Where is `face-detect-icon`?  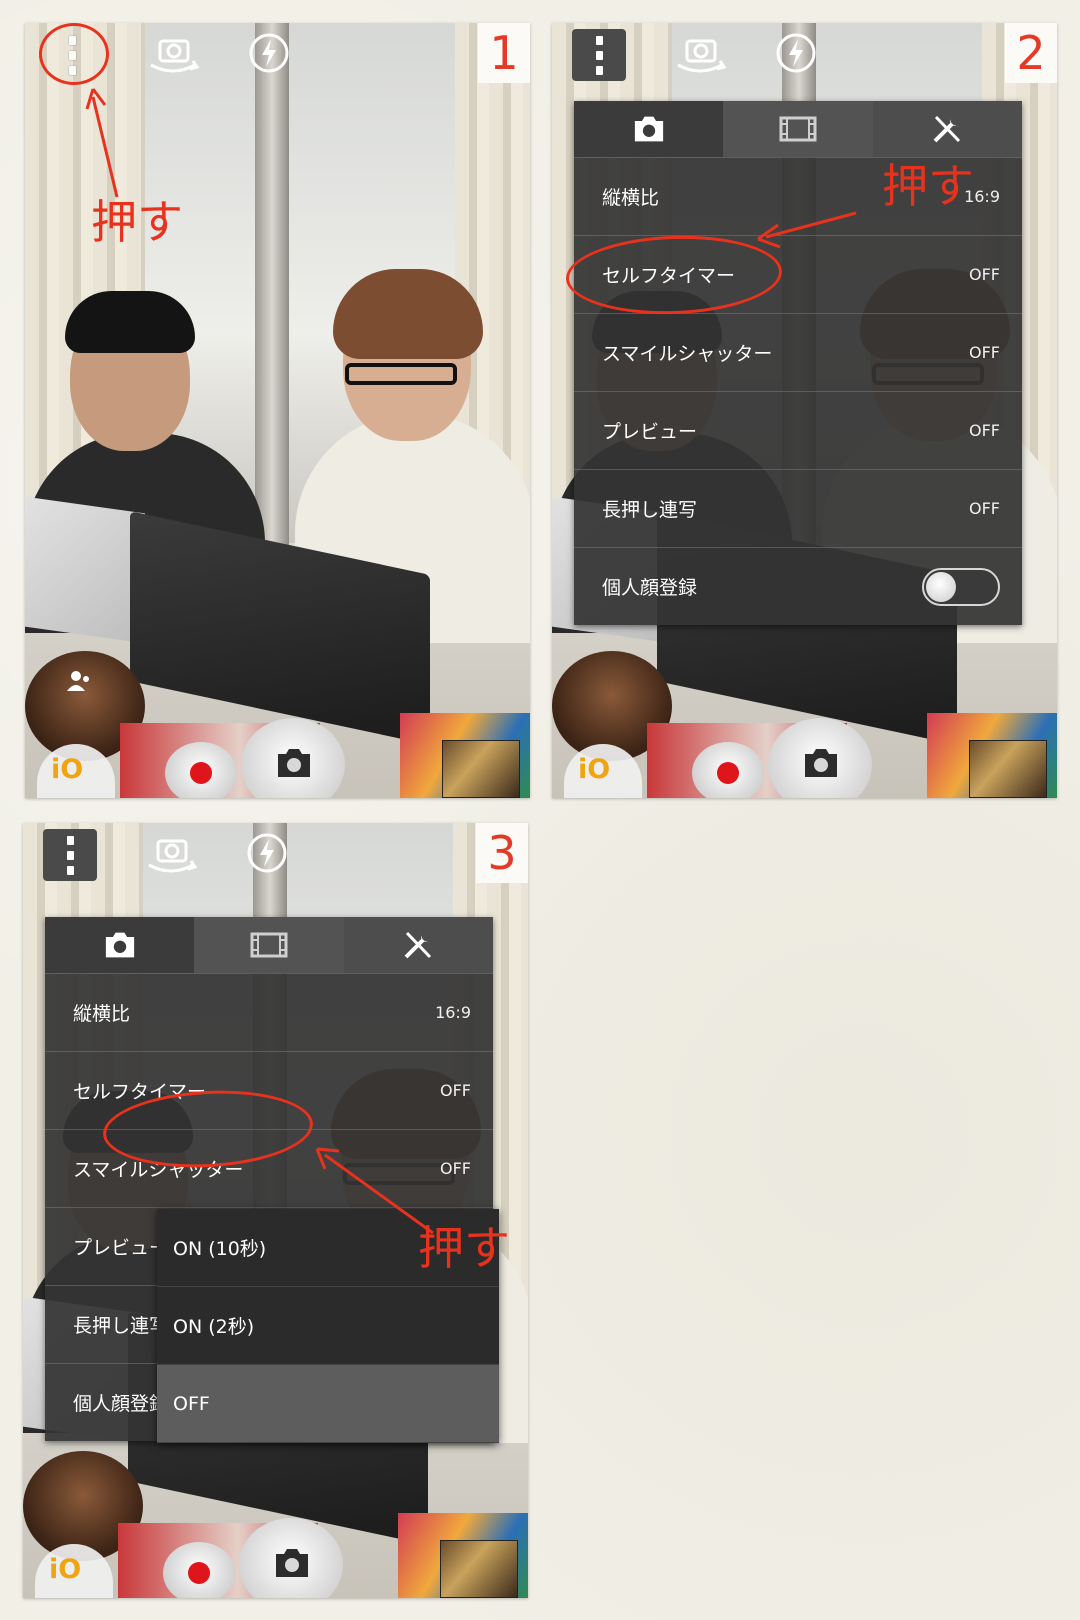
face-detect-icon is located at coordinates (78, 681).